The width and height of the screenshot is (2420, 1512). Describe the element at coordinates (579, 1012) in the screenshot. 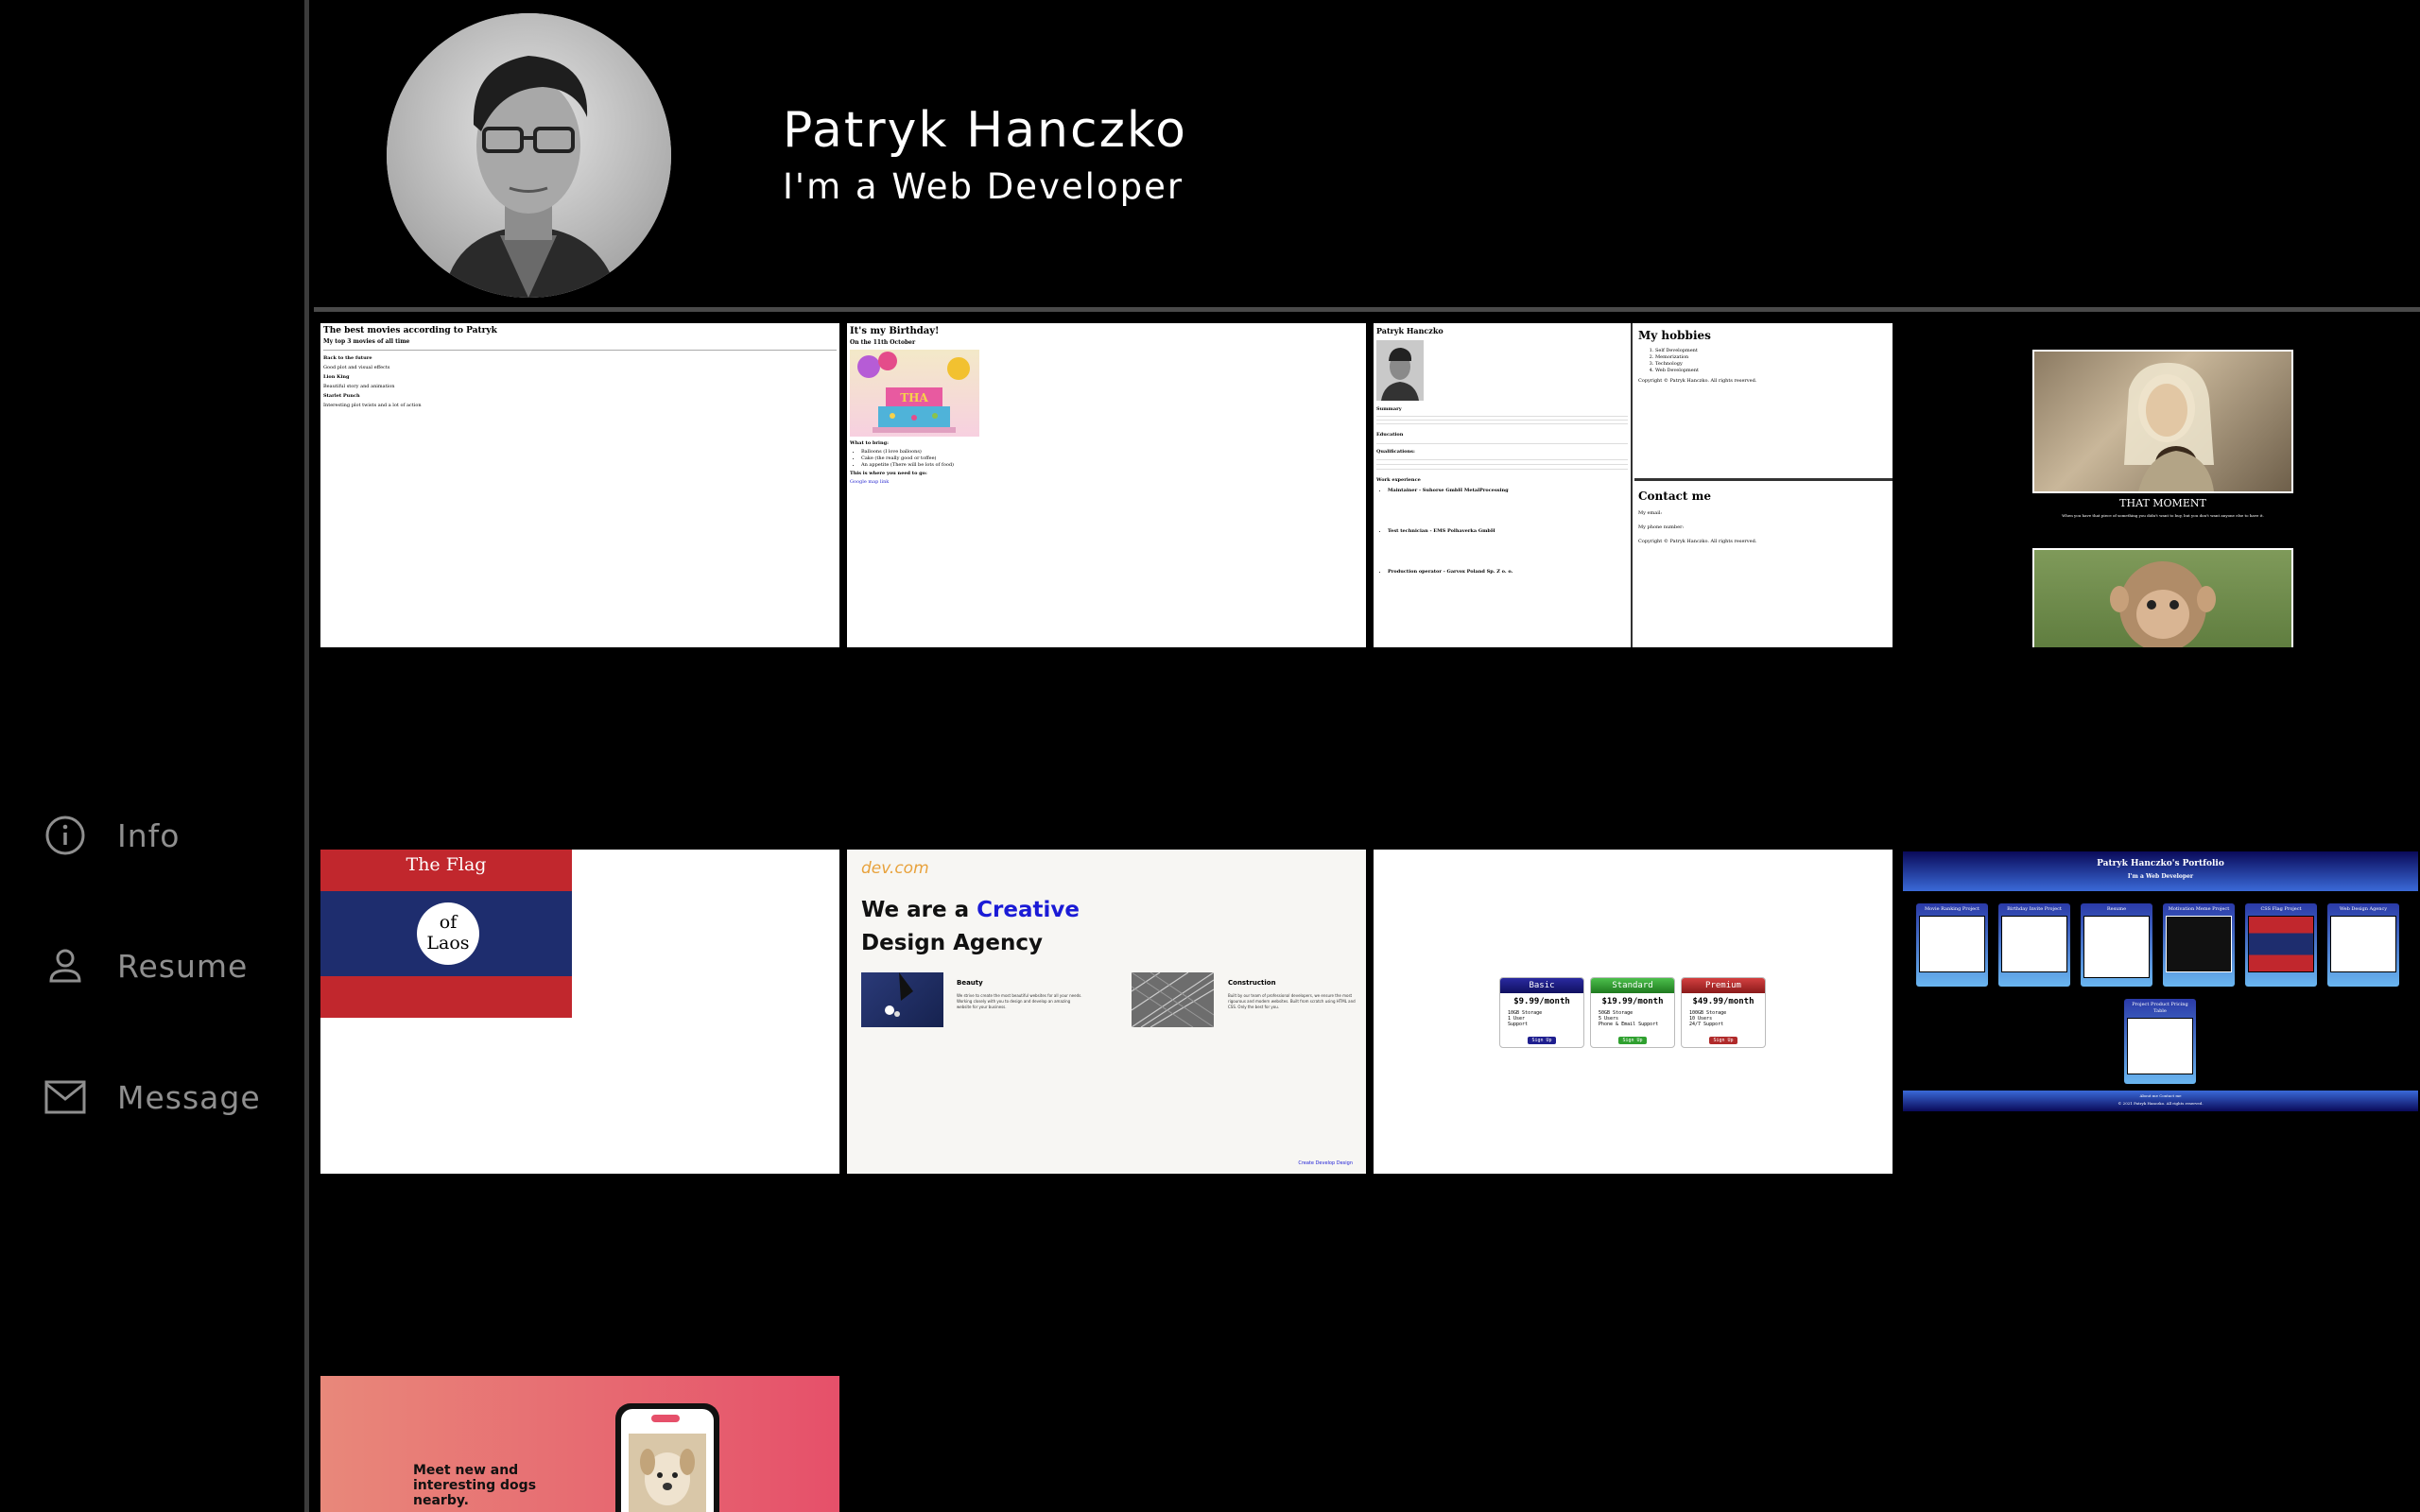

I see `project-tile-flag: The Flag of Laos` at that location.